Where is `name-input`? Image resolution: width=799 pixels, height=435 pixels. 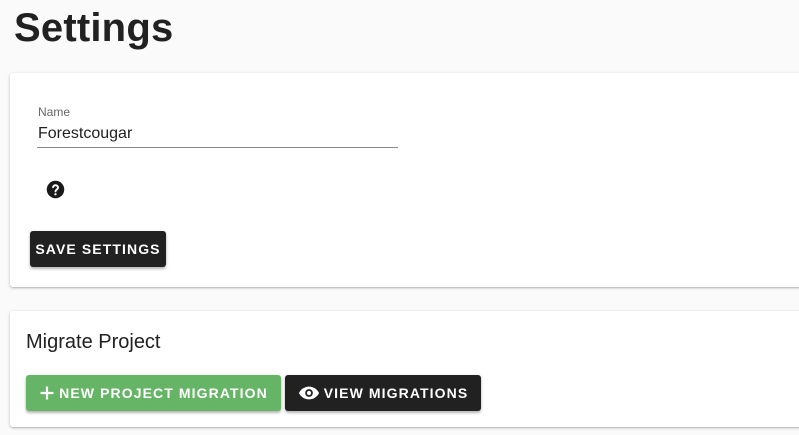 name-input is located at coordinates (217, 134).